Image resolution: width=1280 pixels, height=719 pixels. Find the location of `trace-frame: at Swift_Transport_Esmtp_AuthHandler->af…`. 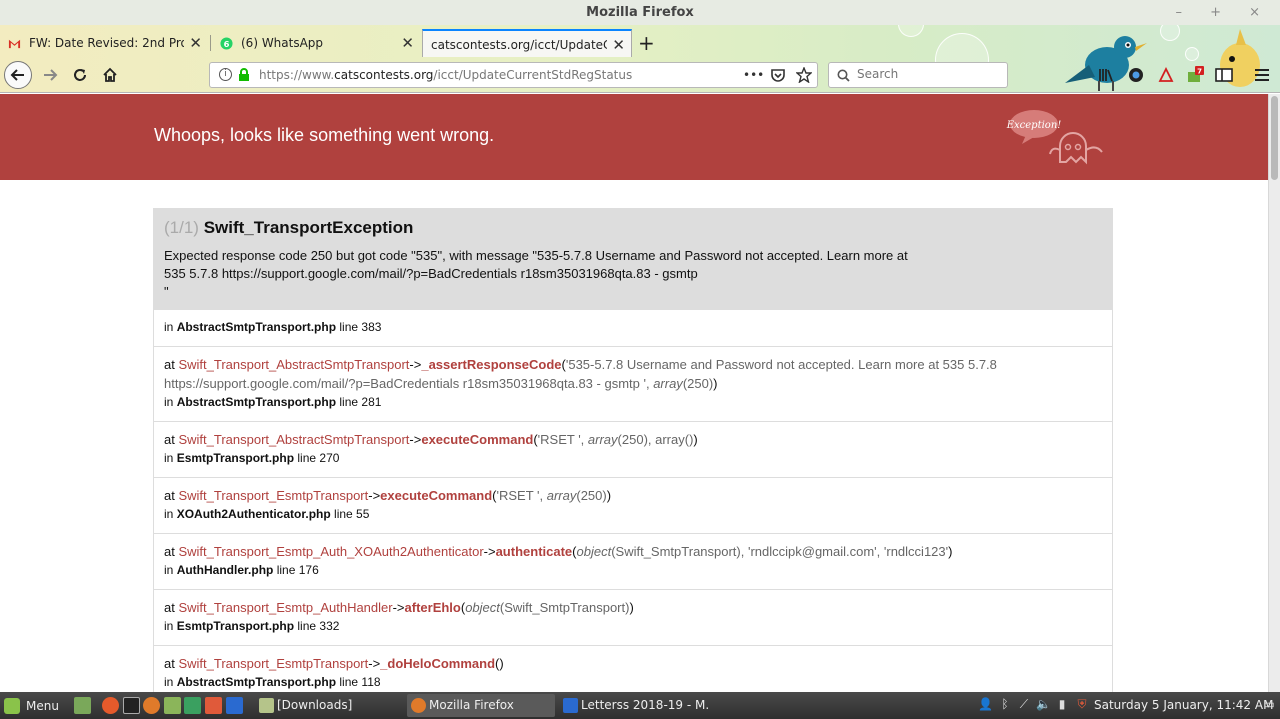

trace-frame: at Swift_Transport_Esmtp_AuthHandler->af… is located at coordinates (633, 617).